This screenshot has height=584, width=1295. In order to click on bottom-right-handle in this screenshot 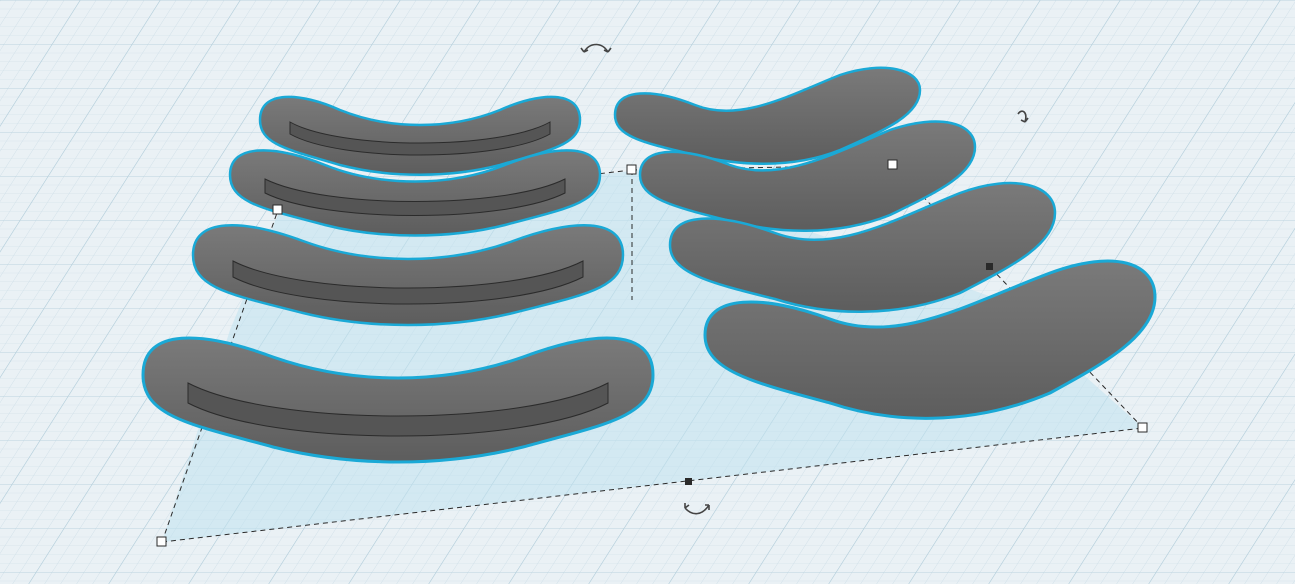, I will do `click(1142, 427)`.